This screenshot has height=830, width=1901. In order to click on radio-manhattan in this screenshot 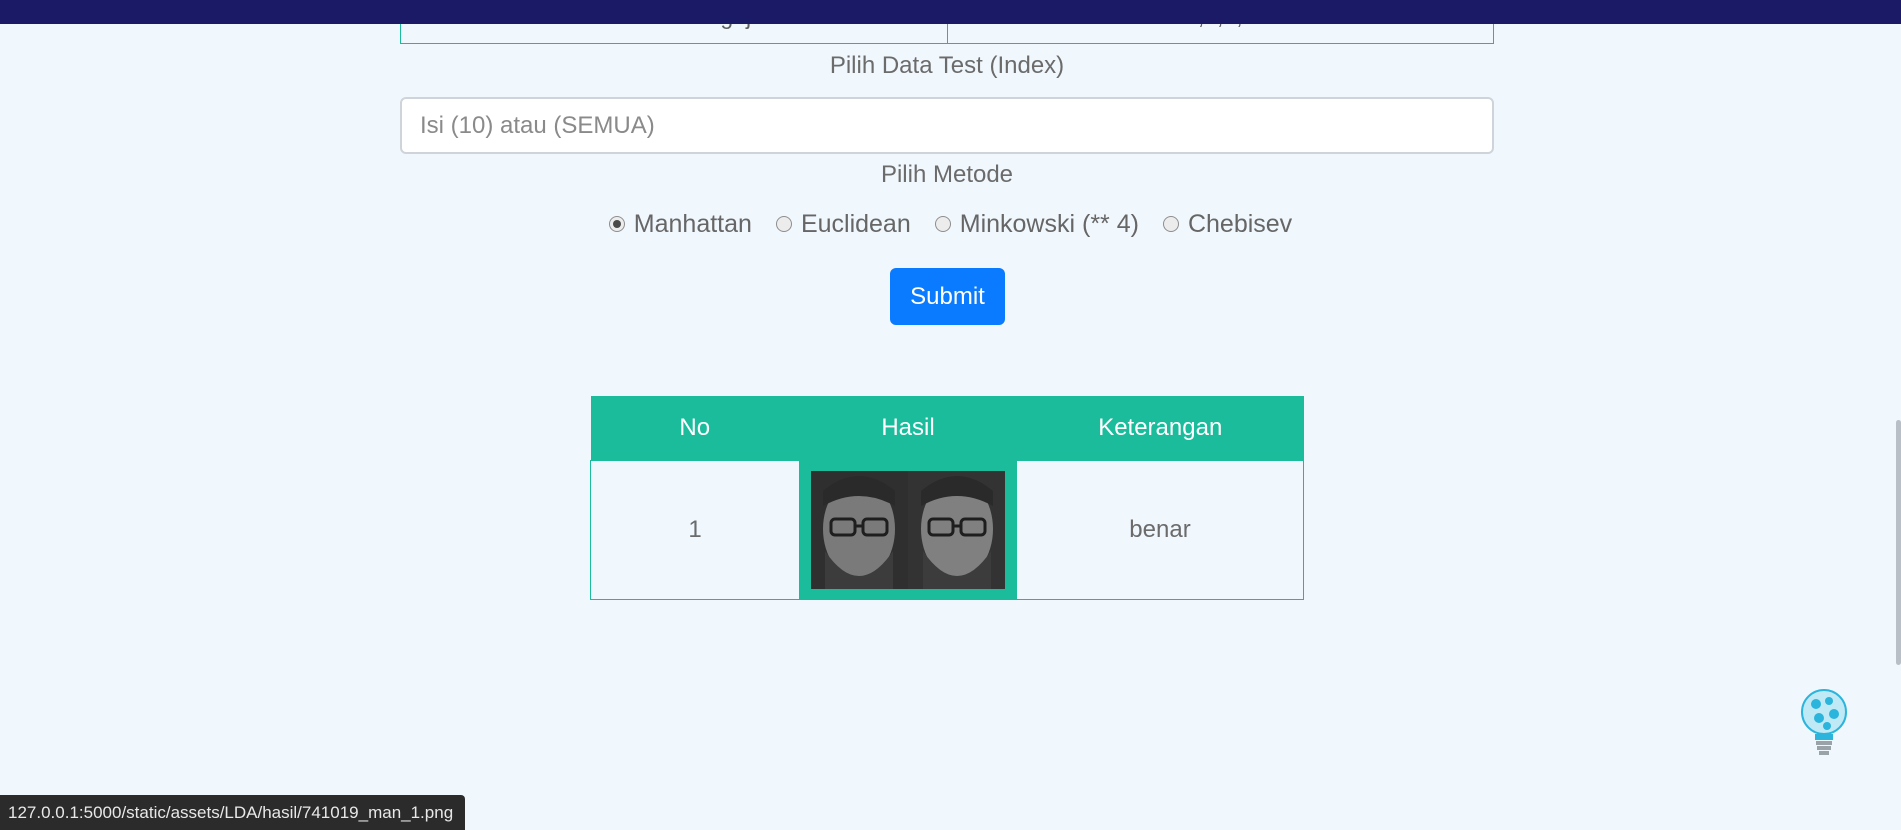, I will do `click(616, 224)`.